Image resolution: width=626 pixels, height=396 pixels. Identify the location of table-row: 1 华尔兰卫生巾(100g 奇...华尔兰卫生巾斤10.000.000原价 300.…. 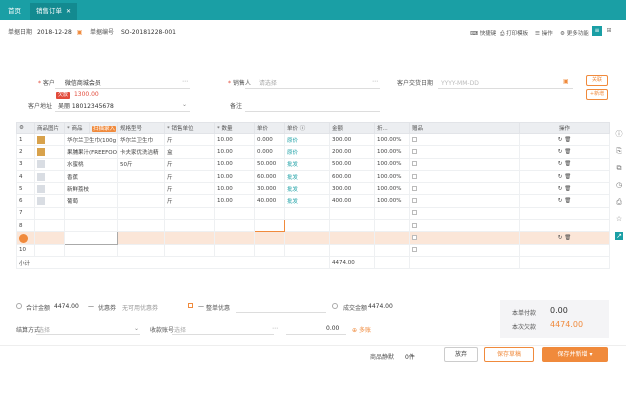
(313, 139).